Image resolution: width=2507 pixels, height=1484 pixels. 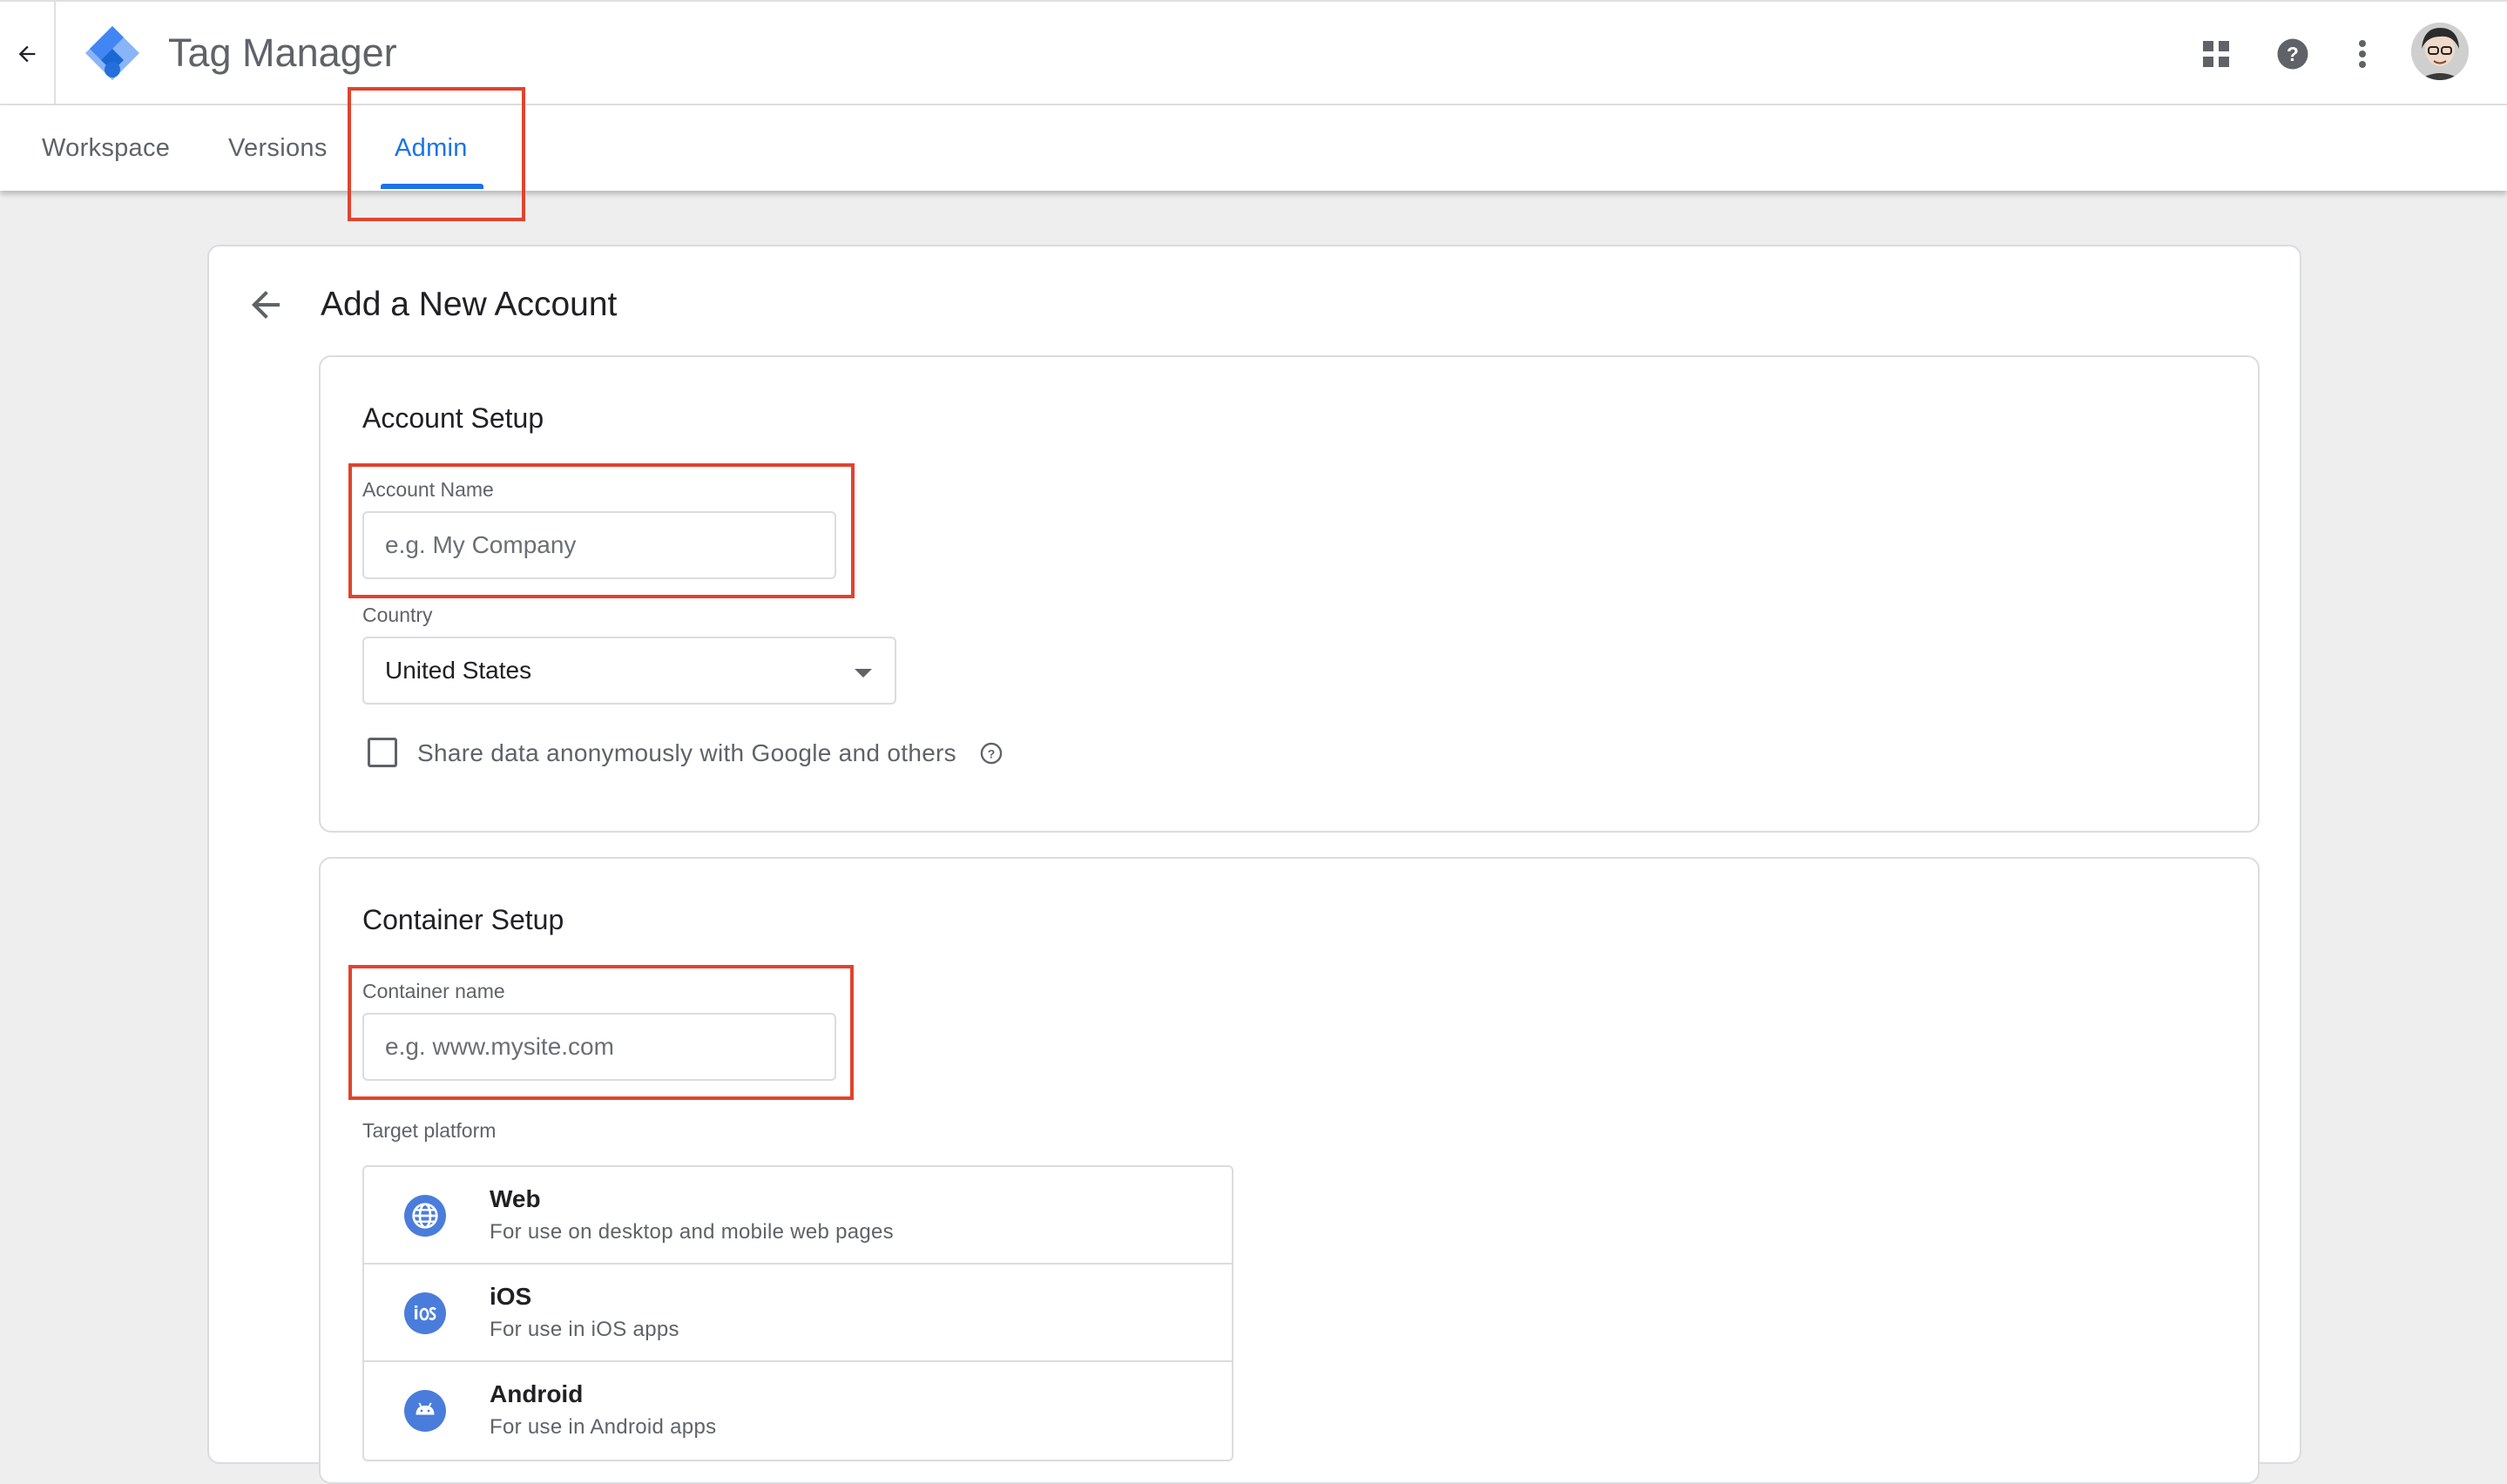 What do you see at coordinates (629, 671) in the screenshot?
I see `country-select: United States` at bounding box center [629, 671].